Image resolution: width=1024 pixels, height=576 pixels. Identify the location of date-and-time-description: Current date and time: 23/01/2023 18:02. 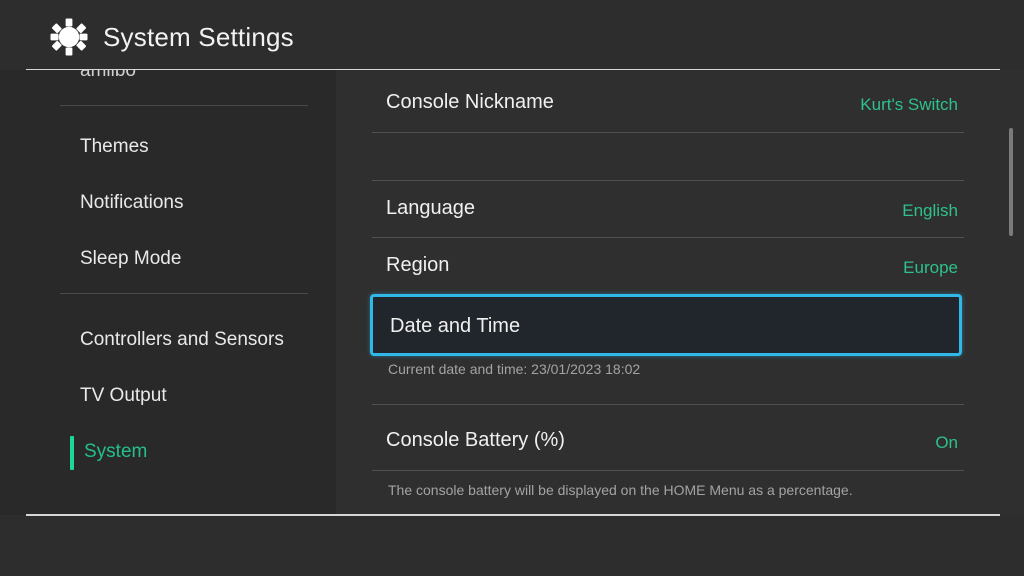
(514, 369).